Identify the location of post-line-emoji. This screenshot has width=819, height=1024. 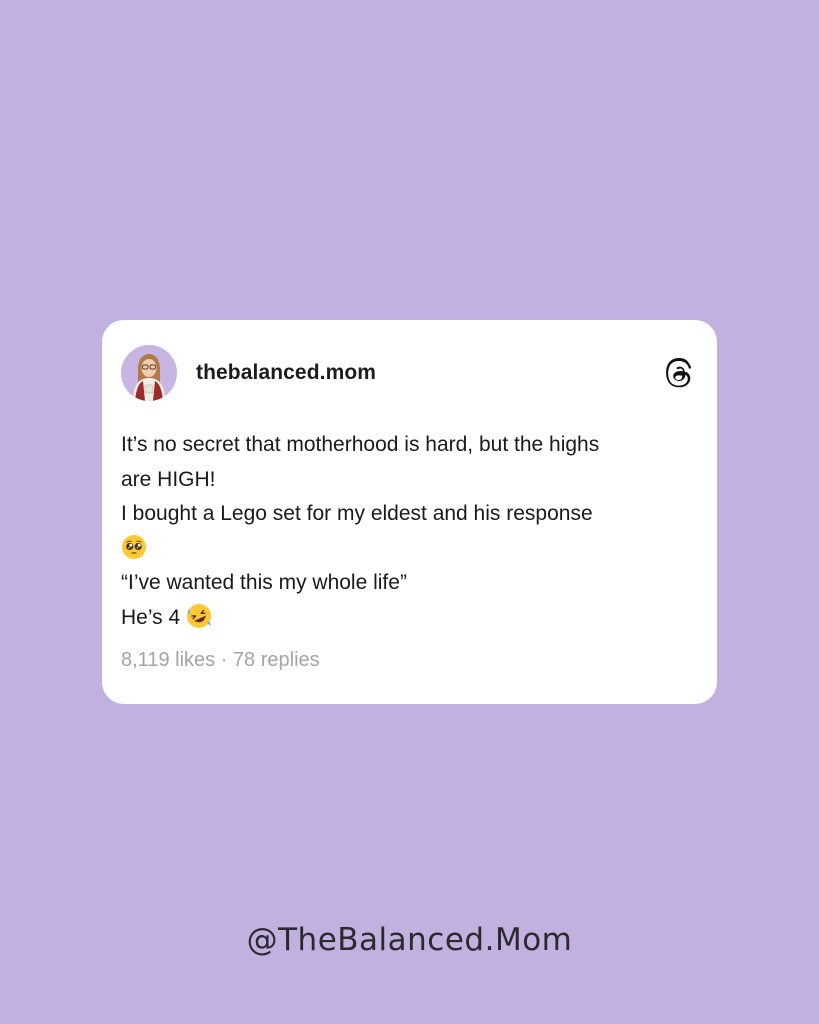
(411, 549).